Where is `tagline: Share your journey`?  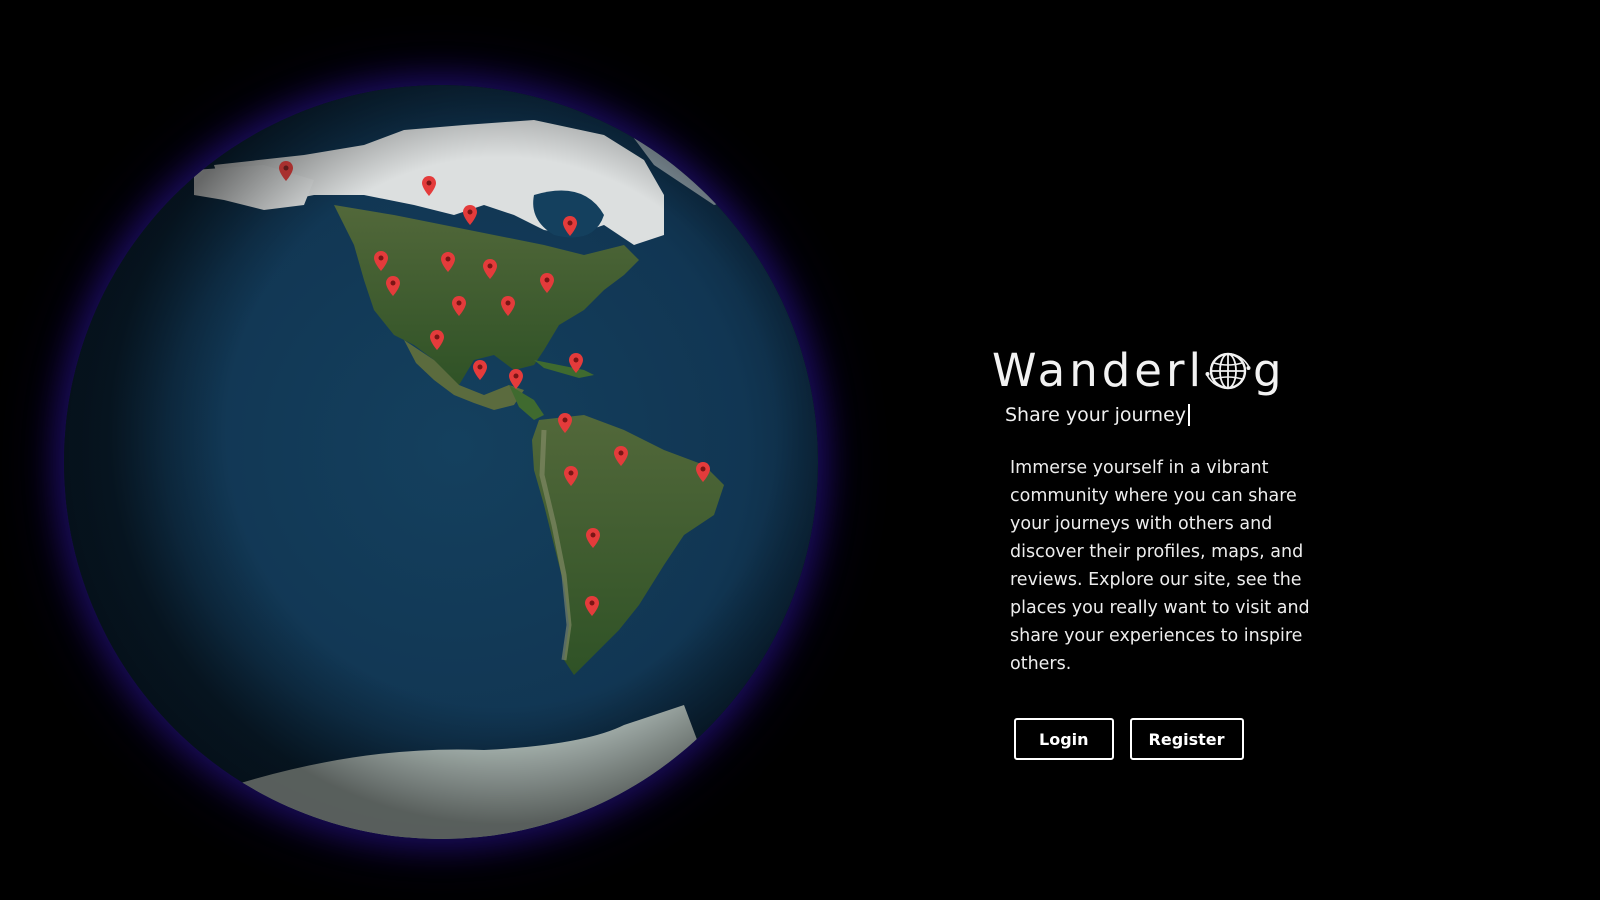 tagline: Share your journey is located at coordinates (1179, 415).